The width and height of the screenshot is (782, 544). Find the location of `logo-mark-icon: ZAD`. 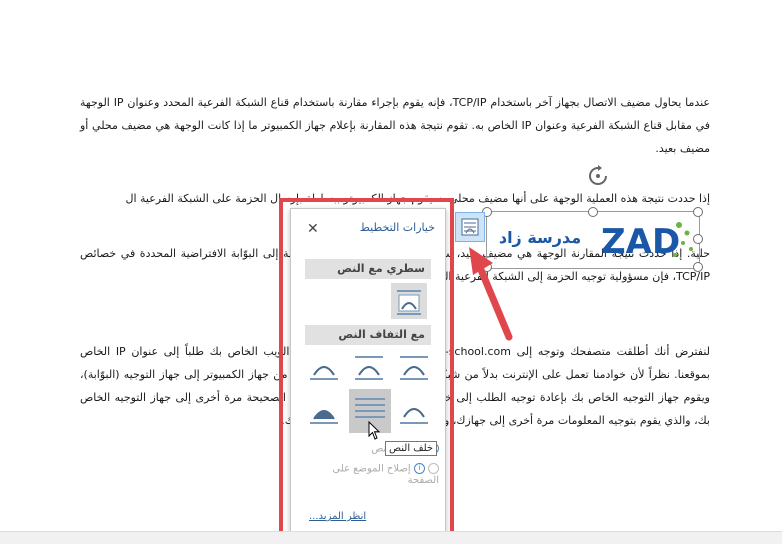

logo-mark-icon: ZAD is located at coordinates (647, 242).